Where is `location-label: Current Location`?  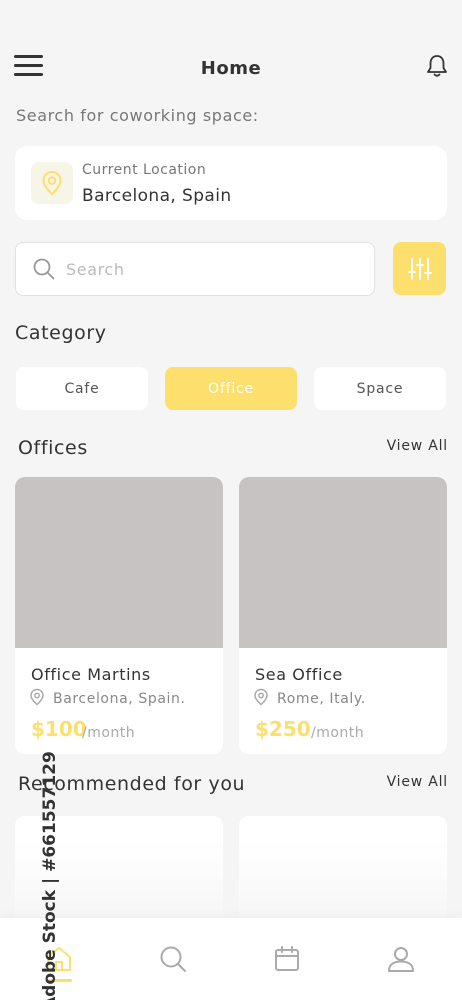 location-label: Current Location is located at coordinates (144, 170).